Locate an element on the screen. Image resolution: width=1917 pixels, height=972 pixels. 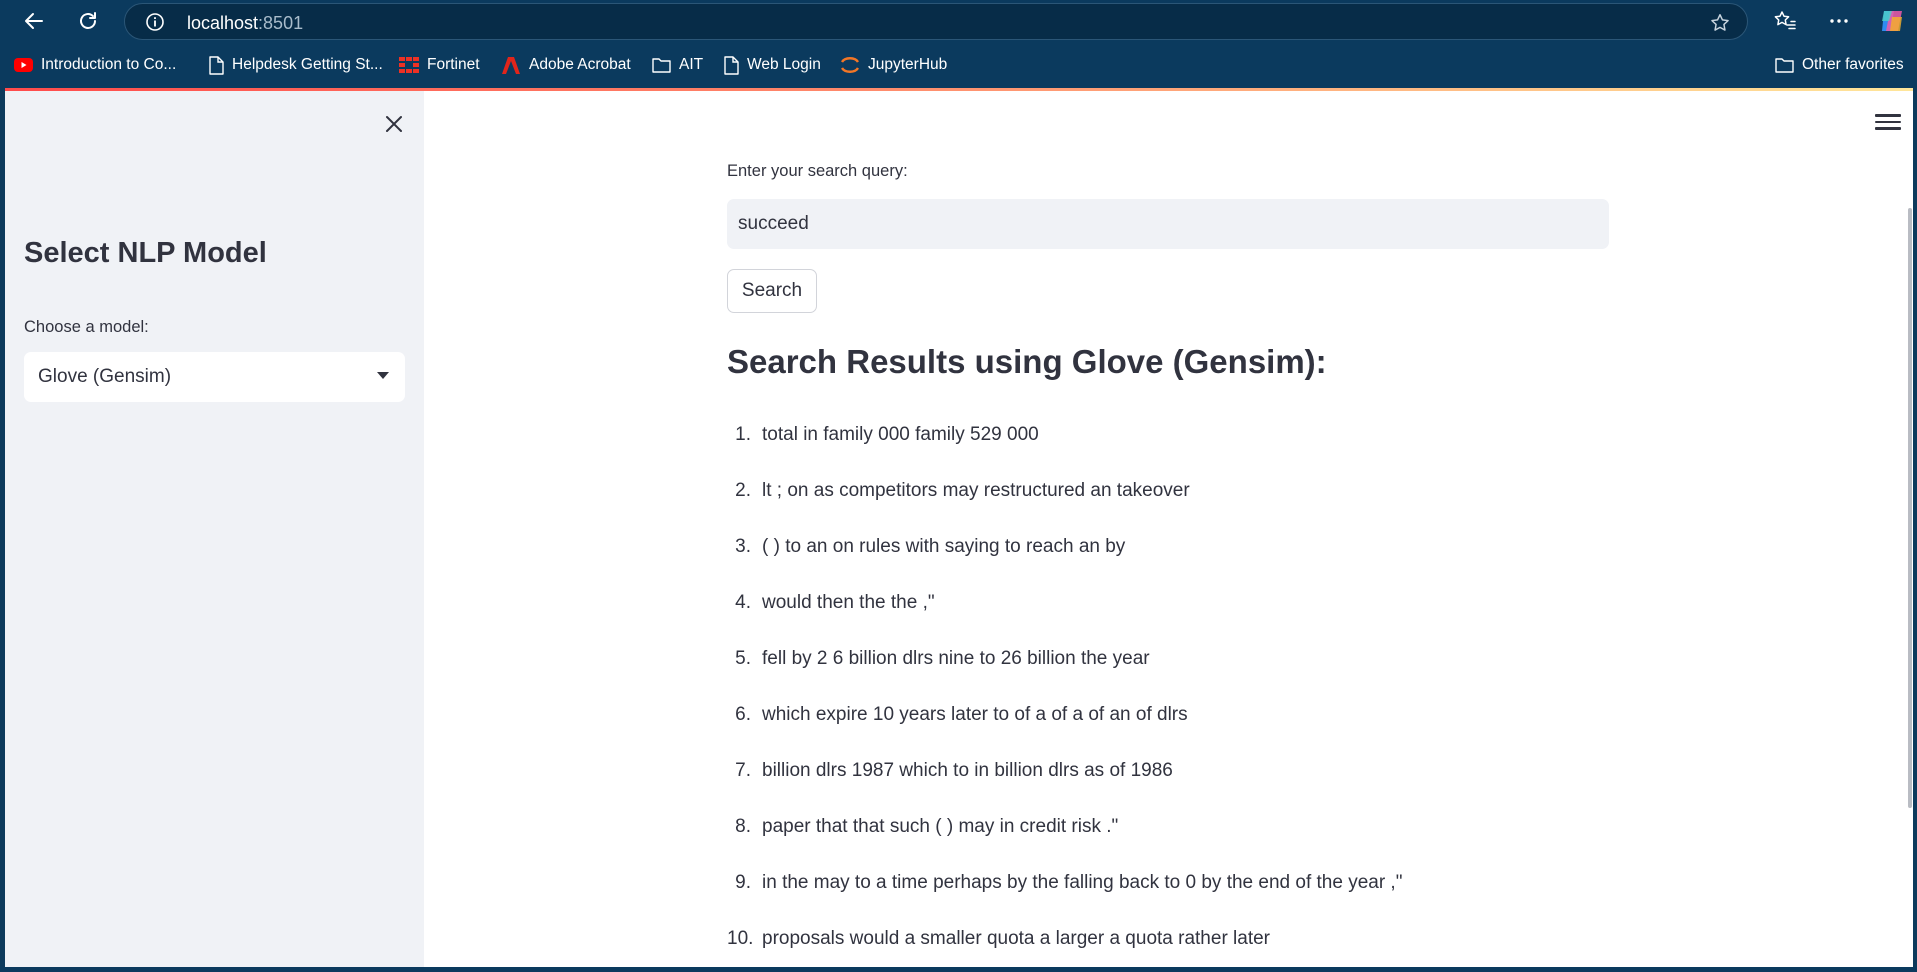
url-port: :8501 is located at coordinates (281, 23).